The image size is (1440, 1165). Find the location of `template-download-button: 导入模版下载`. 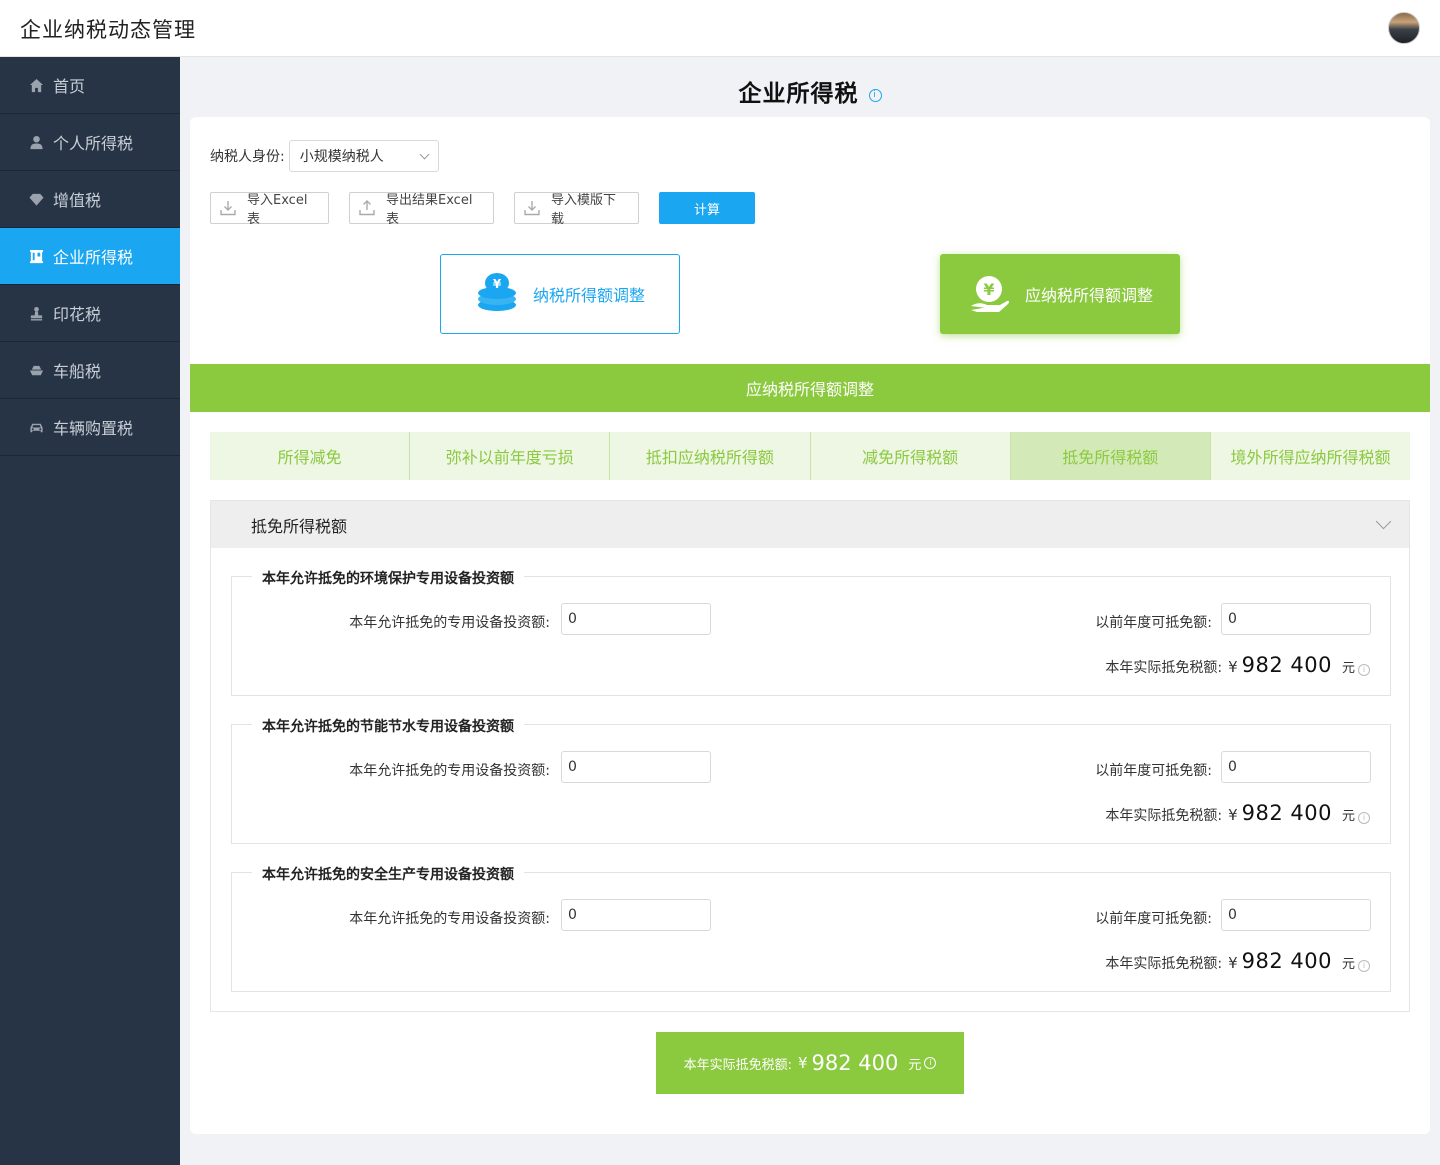

template-download-button: 导入模版下载 is located at coordinates (576, 209).